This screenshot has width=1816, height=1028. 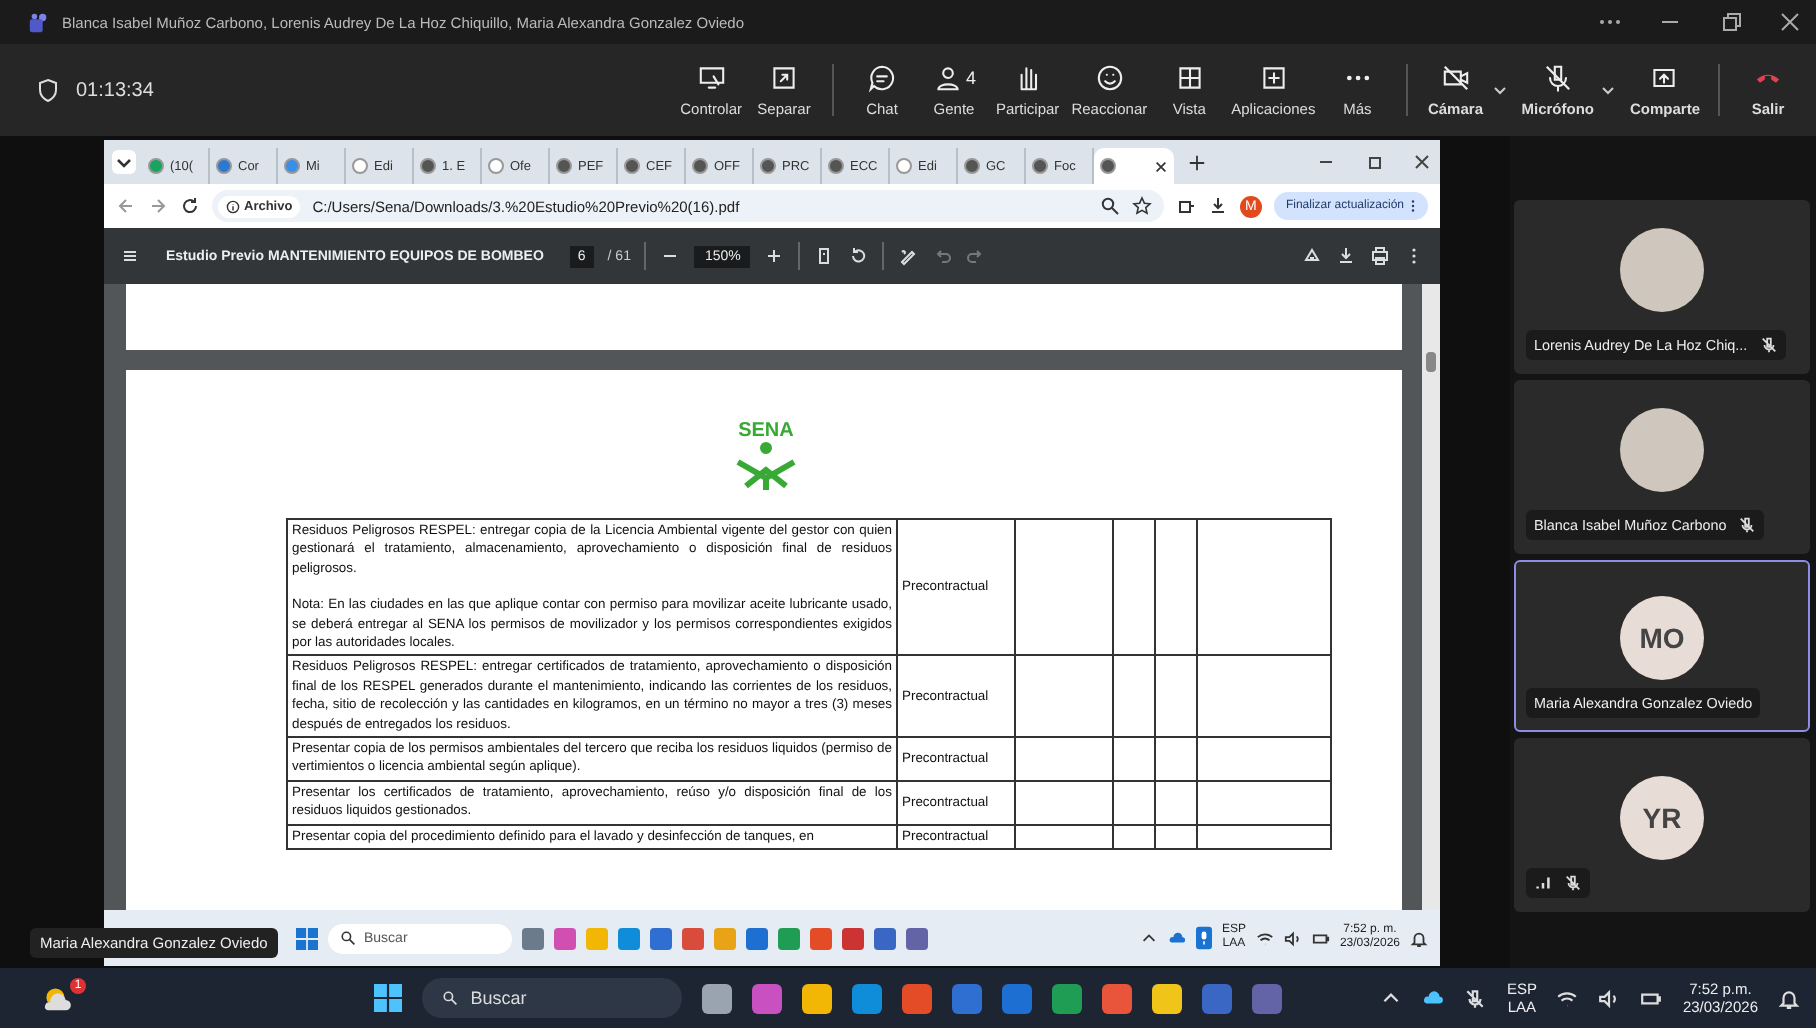 I want to click on menu-icon, so click(x=130, y=256).